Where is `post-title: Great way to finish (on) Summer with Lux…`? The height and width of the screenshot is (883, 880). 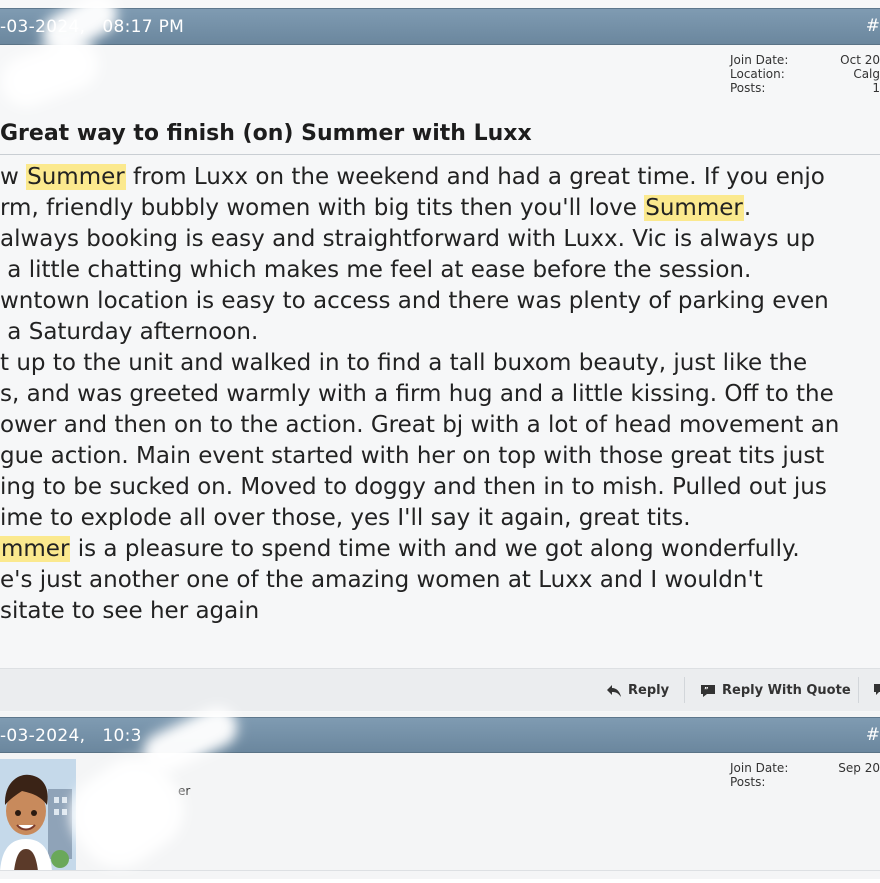 post-title: Great way to finish (on) Summer with Lux… is located at coordinates (266, 133).